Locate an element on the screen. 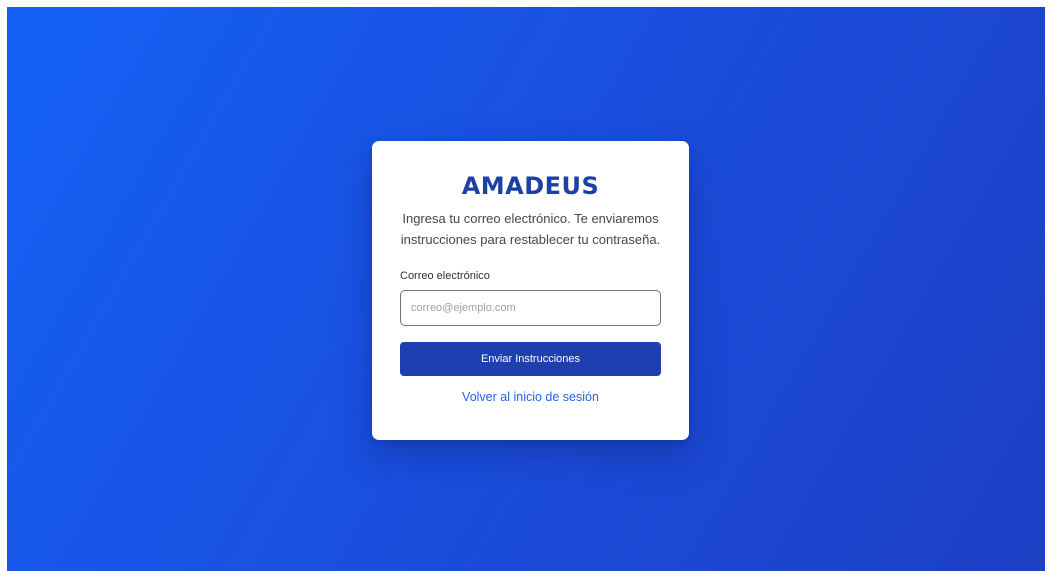 The width and height of the screenshot is (1052, 571). send-instructions-button: Enviar Instrucciones is located at coordinates (530, 359).